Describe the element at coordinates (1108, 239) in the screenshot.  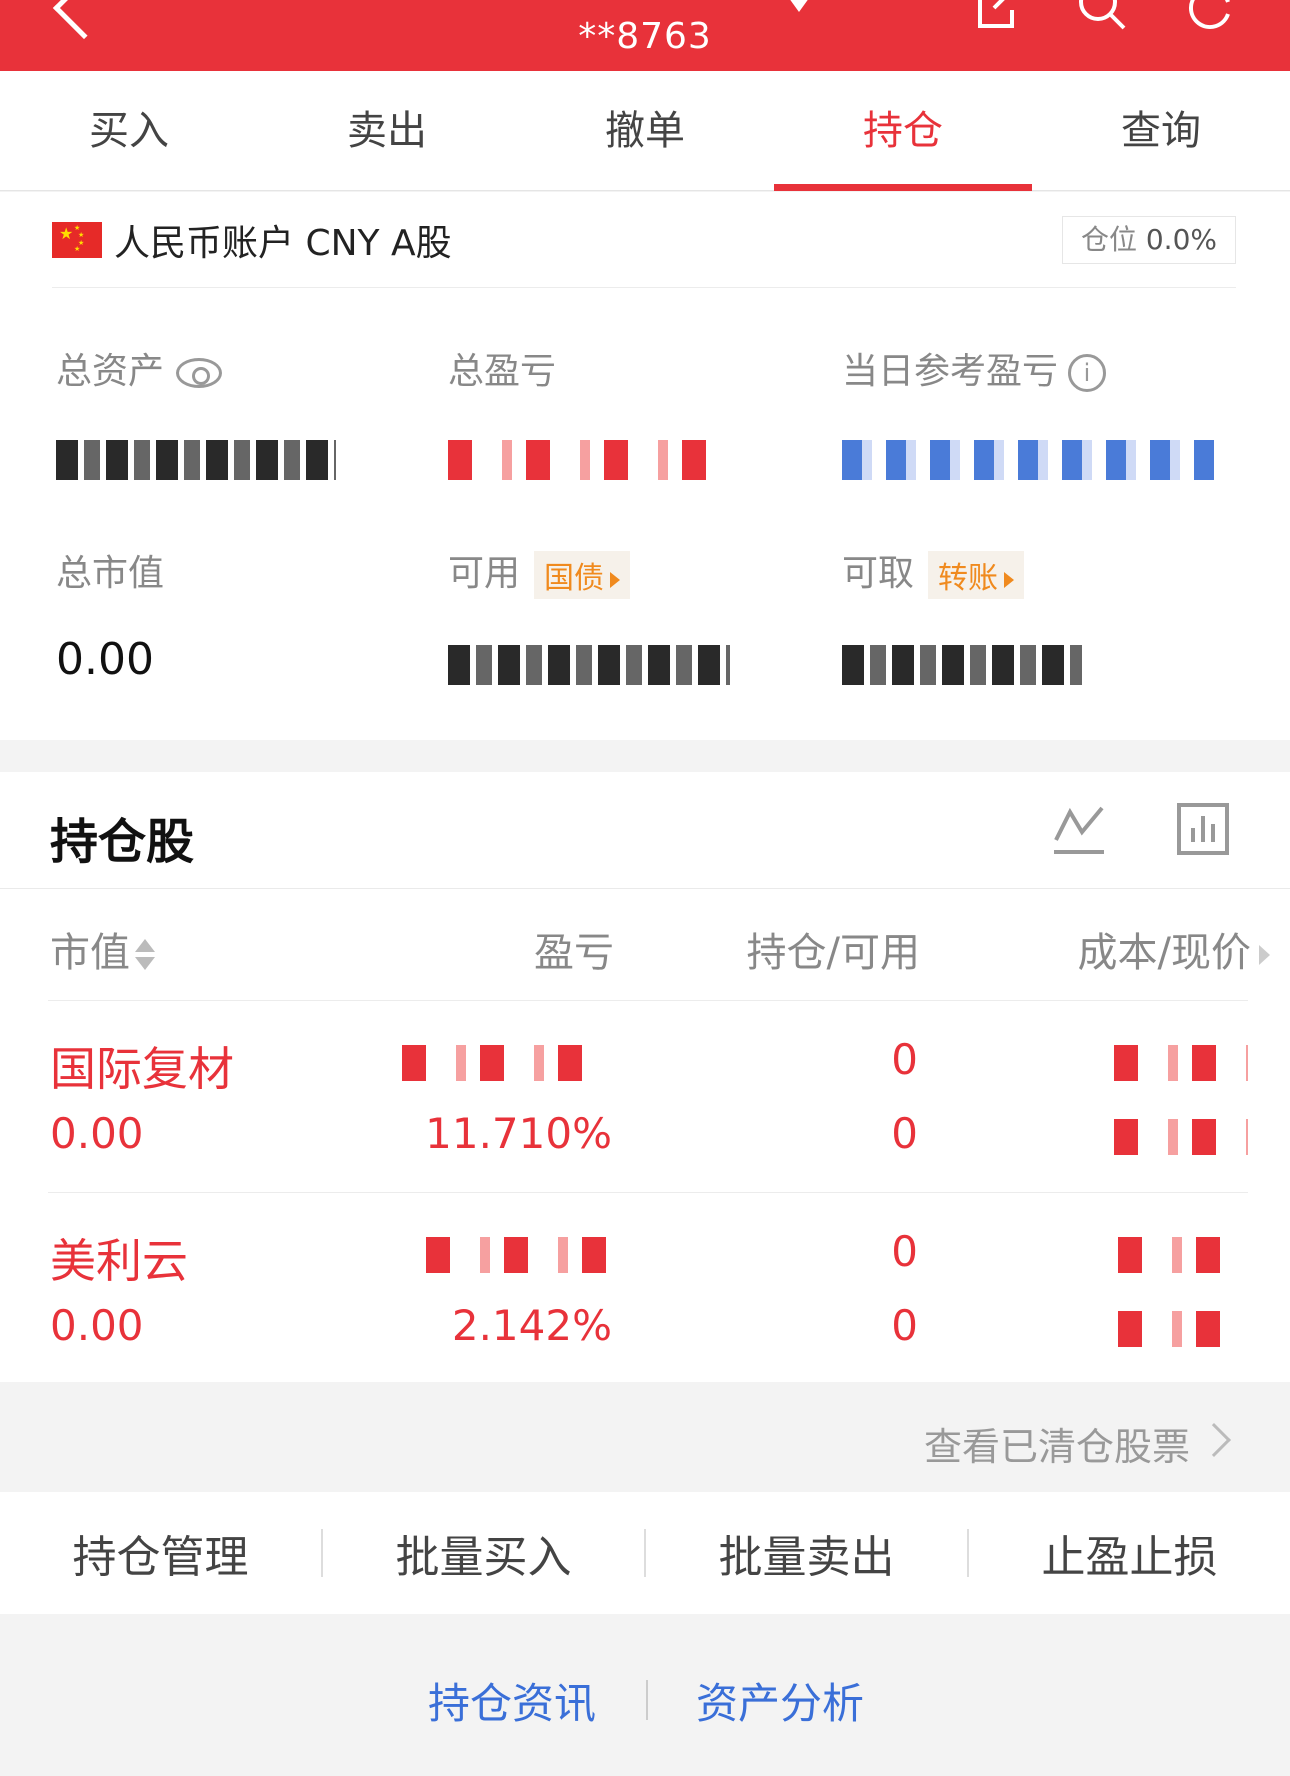
I see `position-label: 仓位` at that location.